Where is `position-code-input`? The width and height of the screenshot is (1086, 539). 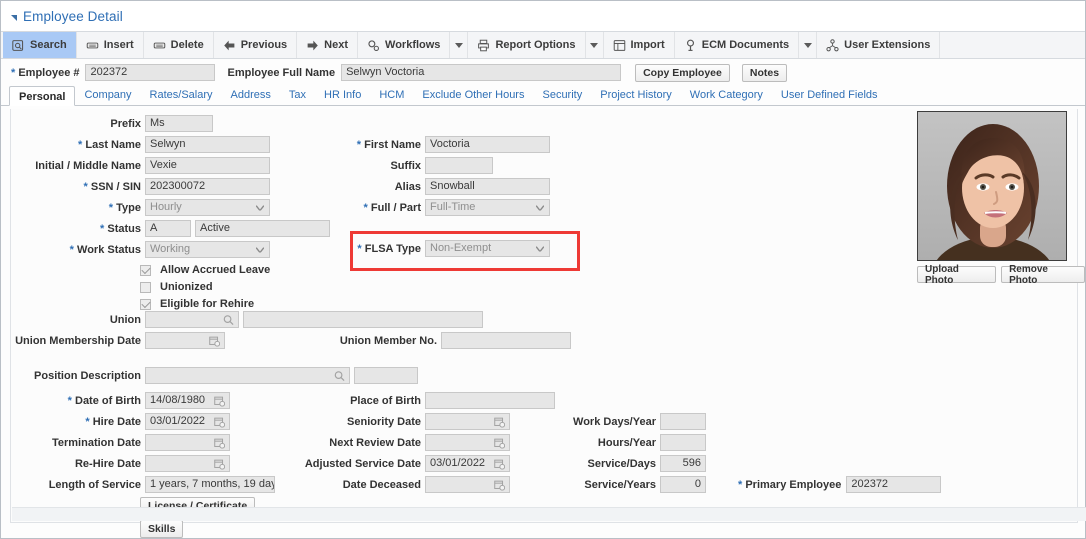
position-code-input is located at coordinates (386, 375).